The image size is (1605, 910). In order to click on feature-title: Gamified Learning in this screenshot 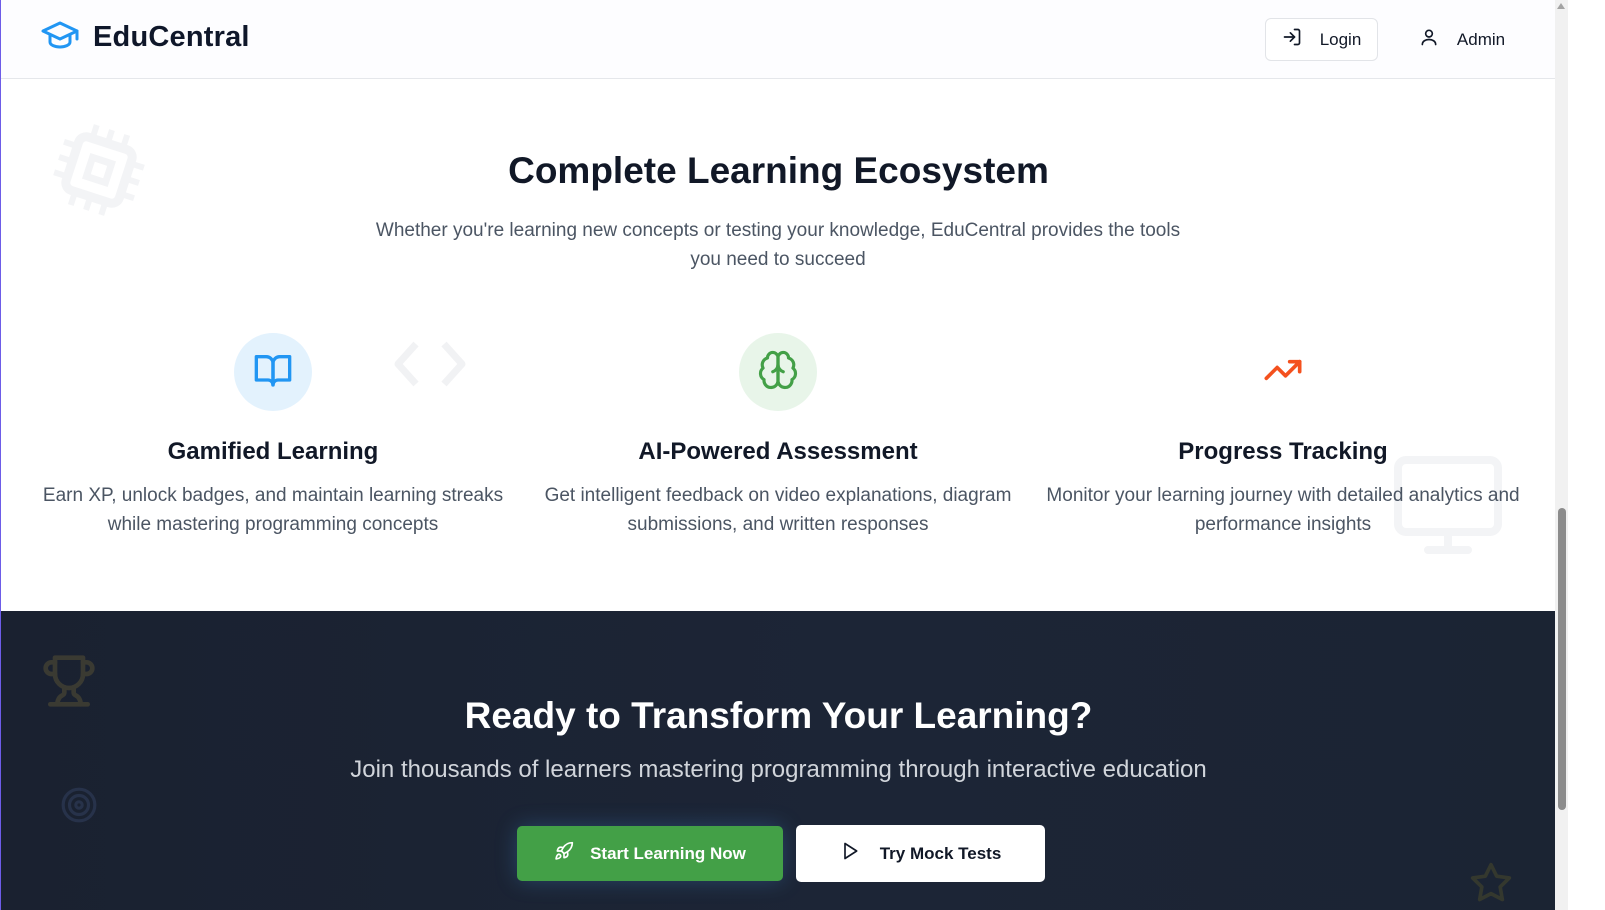, I will do `click(273, 451)`.